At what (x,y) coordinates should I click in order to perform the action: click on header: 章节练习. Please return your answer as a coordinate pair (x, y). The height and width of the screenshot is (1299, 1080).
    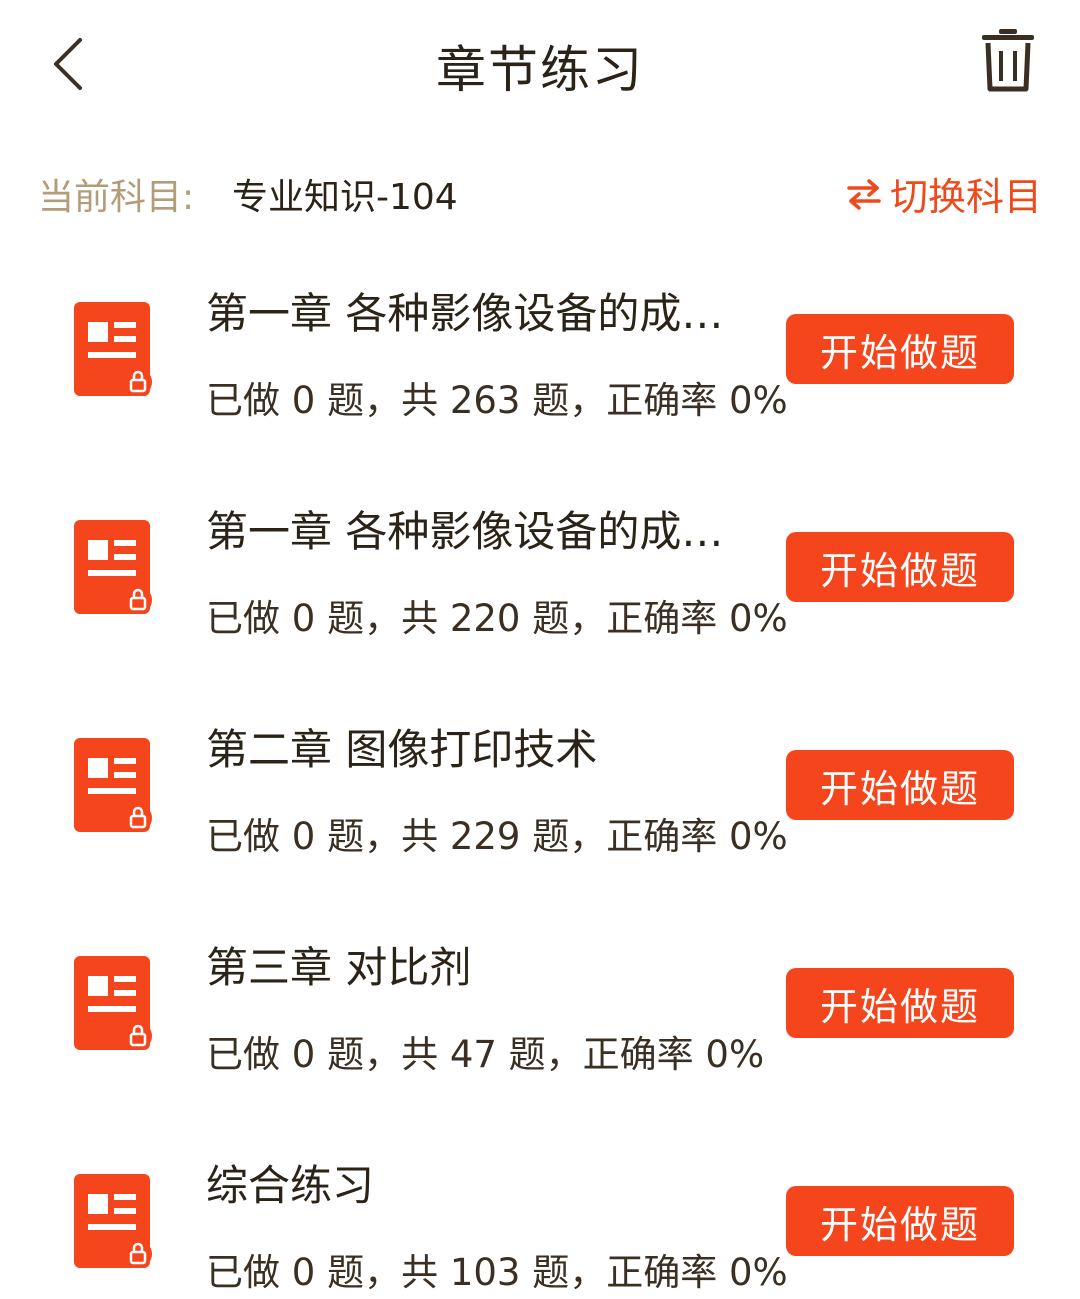
    Looking at the image, I should click on (540, 65).